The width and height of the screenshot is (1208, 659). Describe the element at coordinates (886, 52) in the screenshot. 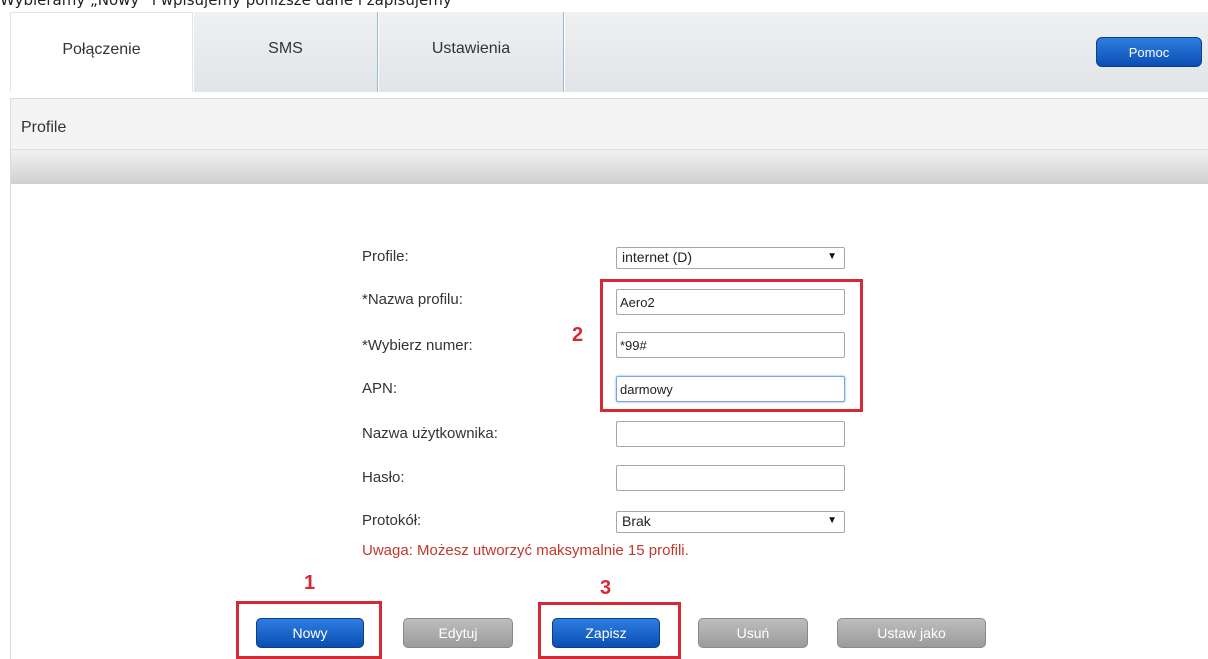

I see `tab-bar-filler: Pomoc` at that location.